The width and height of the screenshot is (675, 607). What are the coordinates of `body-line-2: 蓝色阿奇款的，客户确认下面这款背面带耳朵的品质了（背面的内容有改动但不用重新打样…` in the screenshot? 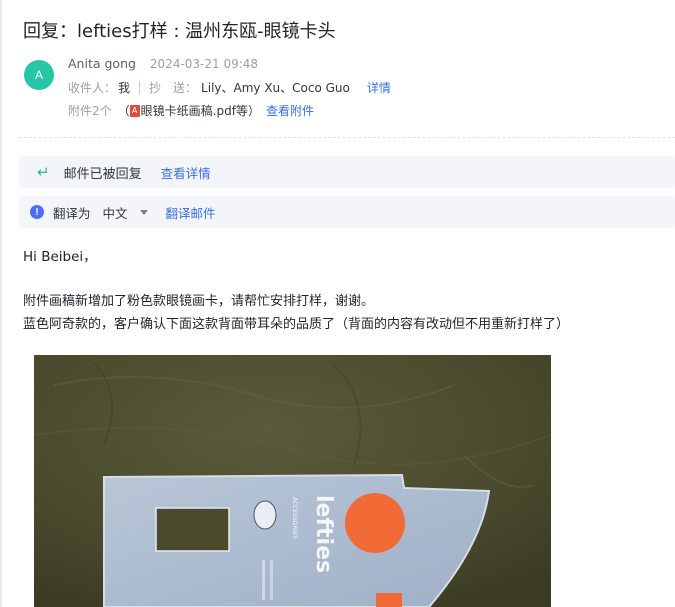 It's located at (296, 324).